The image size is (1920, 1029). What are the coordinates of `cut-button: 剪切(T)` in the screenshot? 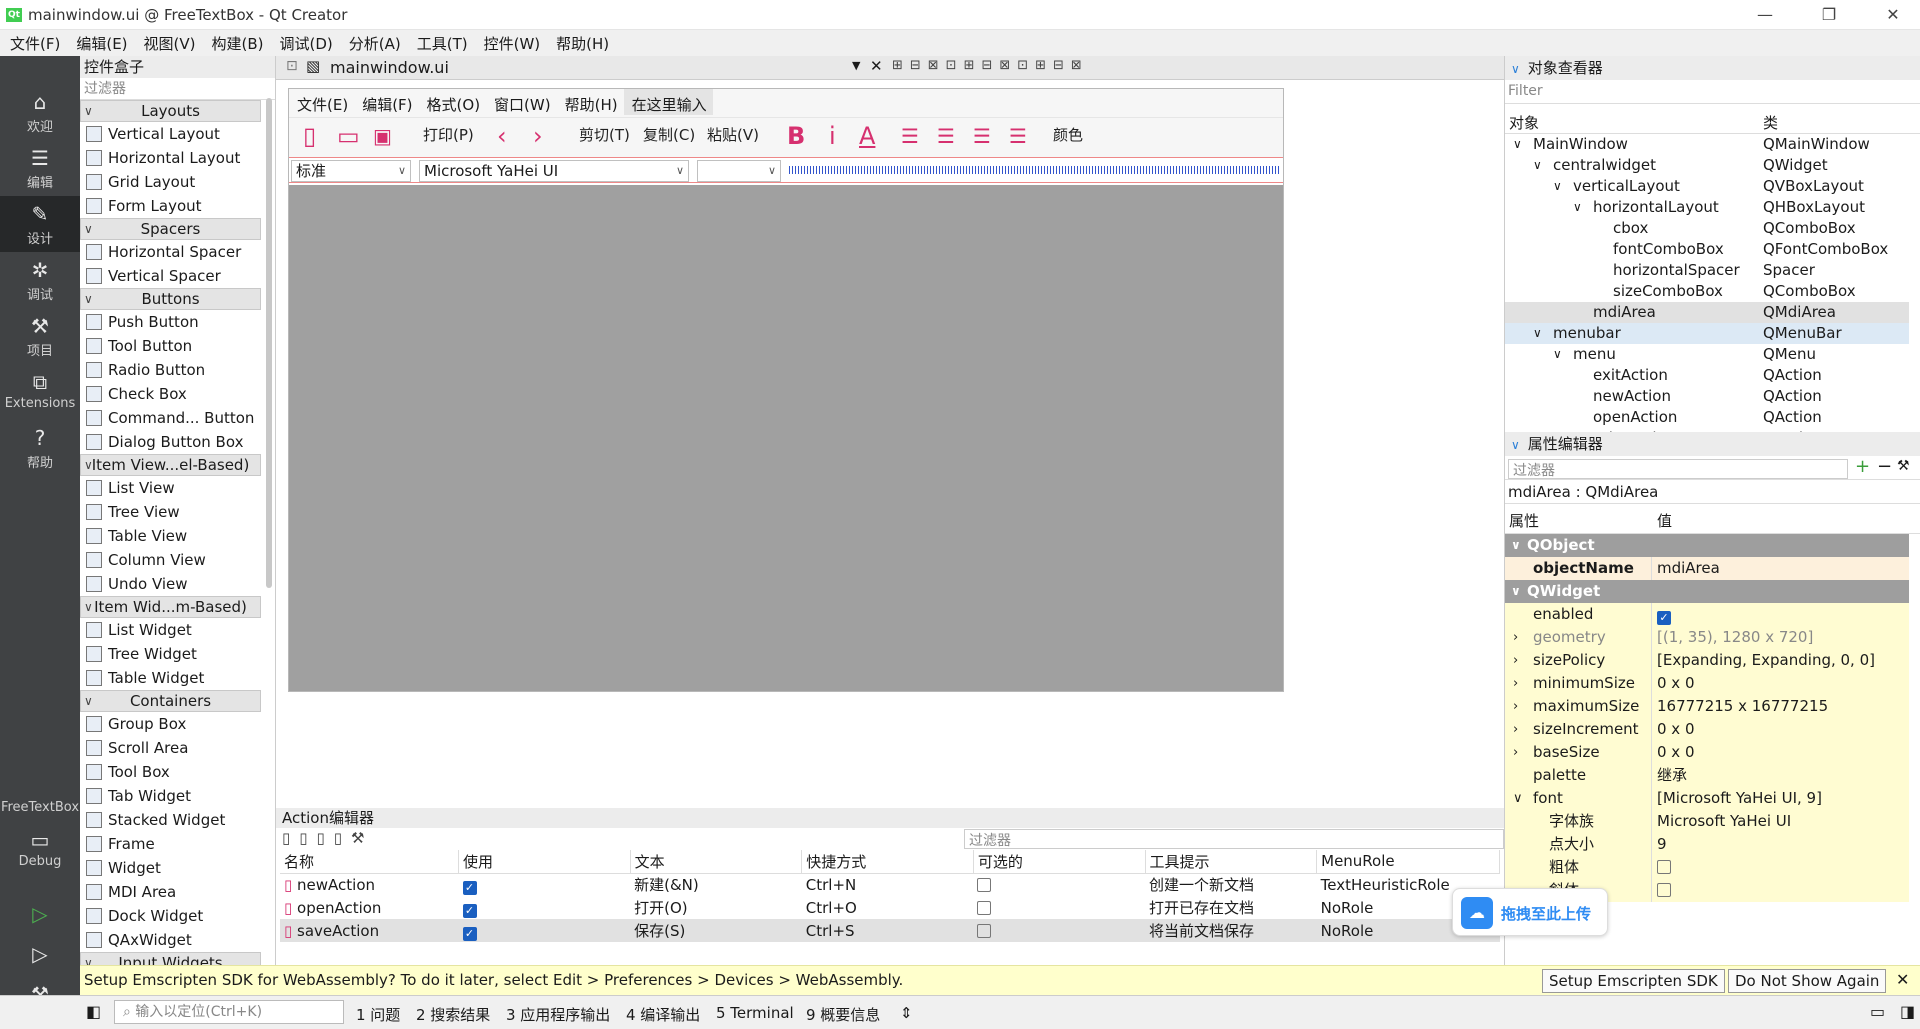 It's located at (604, 134).